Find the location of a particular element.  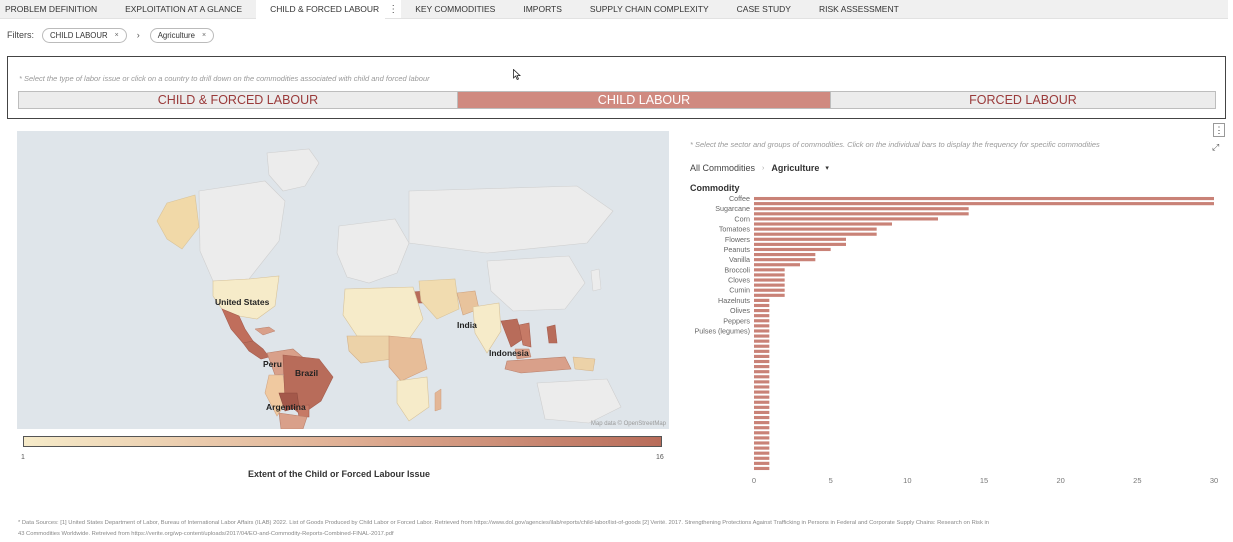

filter-chip-agriculture: Agriculture × is located at coordinates (182, 35).